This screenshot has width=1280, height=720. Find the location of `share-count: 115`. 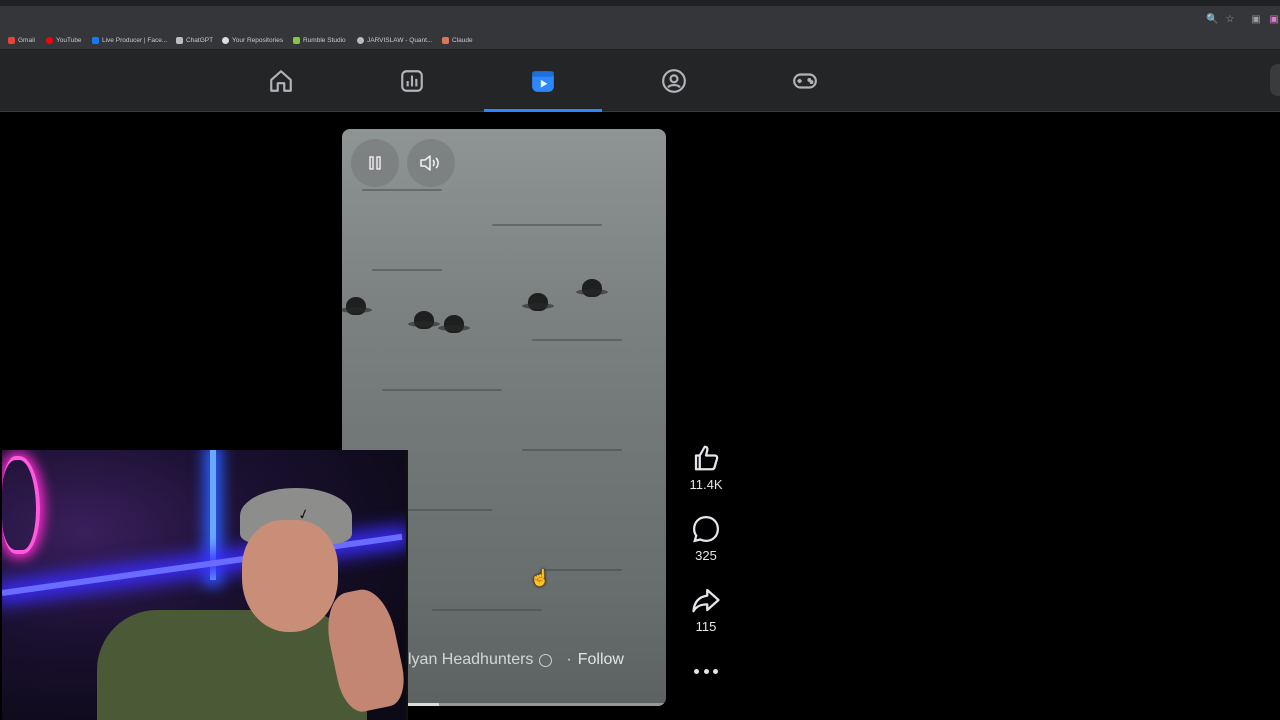

share-count: 115 is located at coordinates (706, 626).